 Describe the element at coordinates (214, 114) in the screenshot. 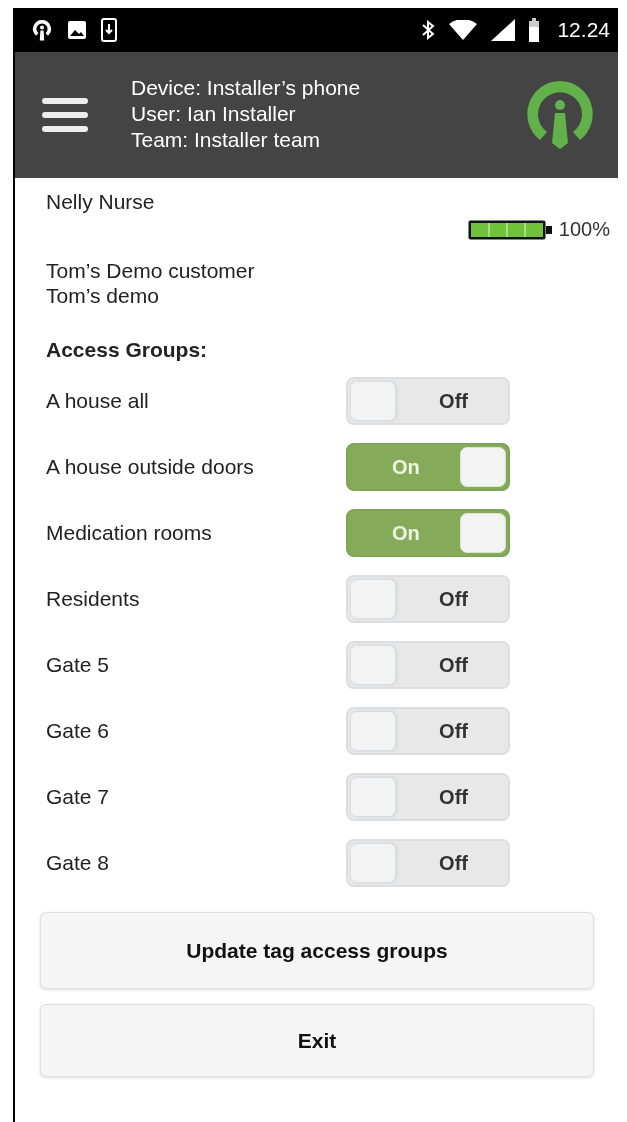

I see `header-info-text: User: Ian Installer` at that location.